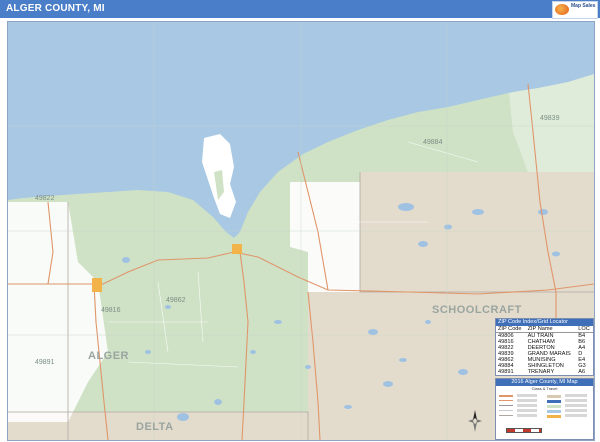 This screenshot has width=600, height=442. I want to click on cleared-area-west, so click(58, 312).